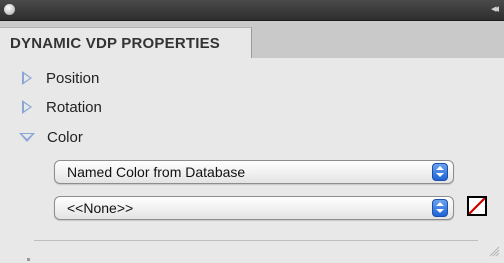  I want to click on section-position-label: Position, so click(73, 78).